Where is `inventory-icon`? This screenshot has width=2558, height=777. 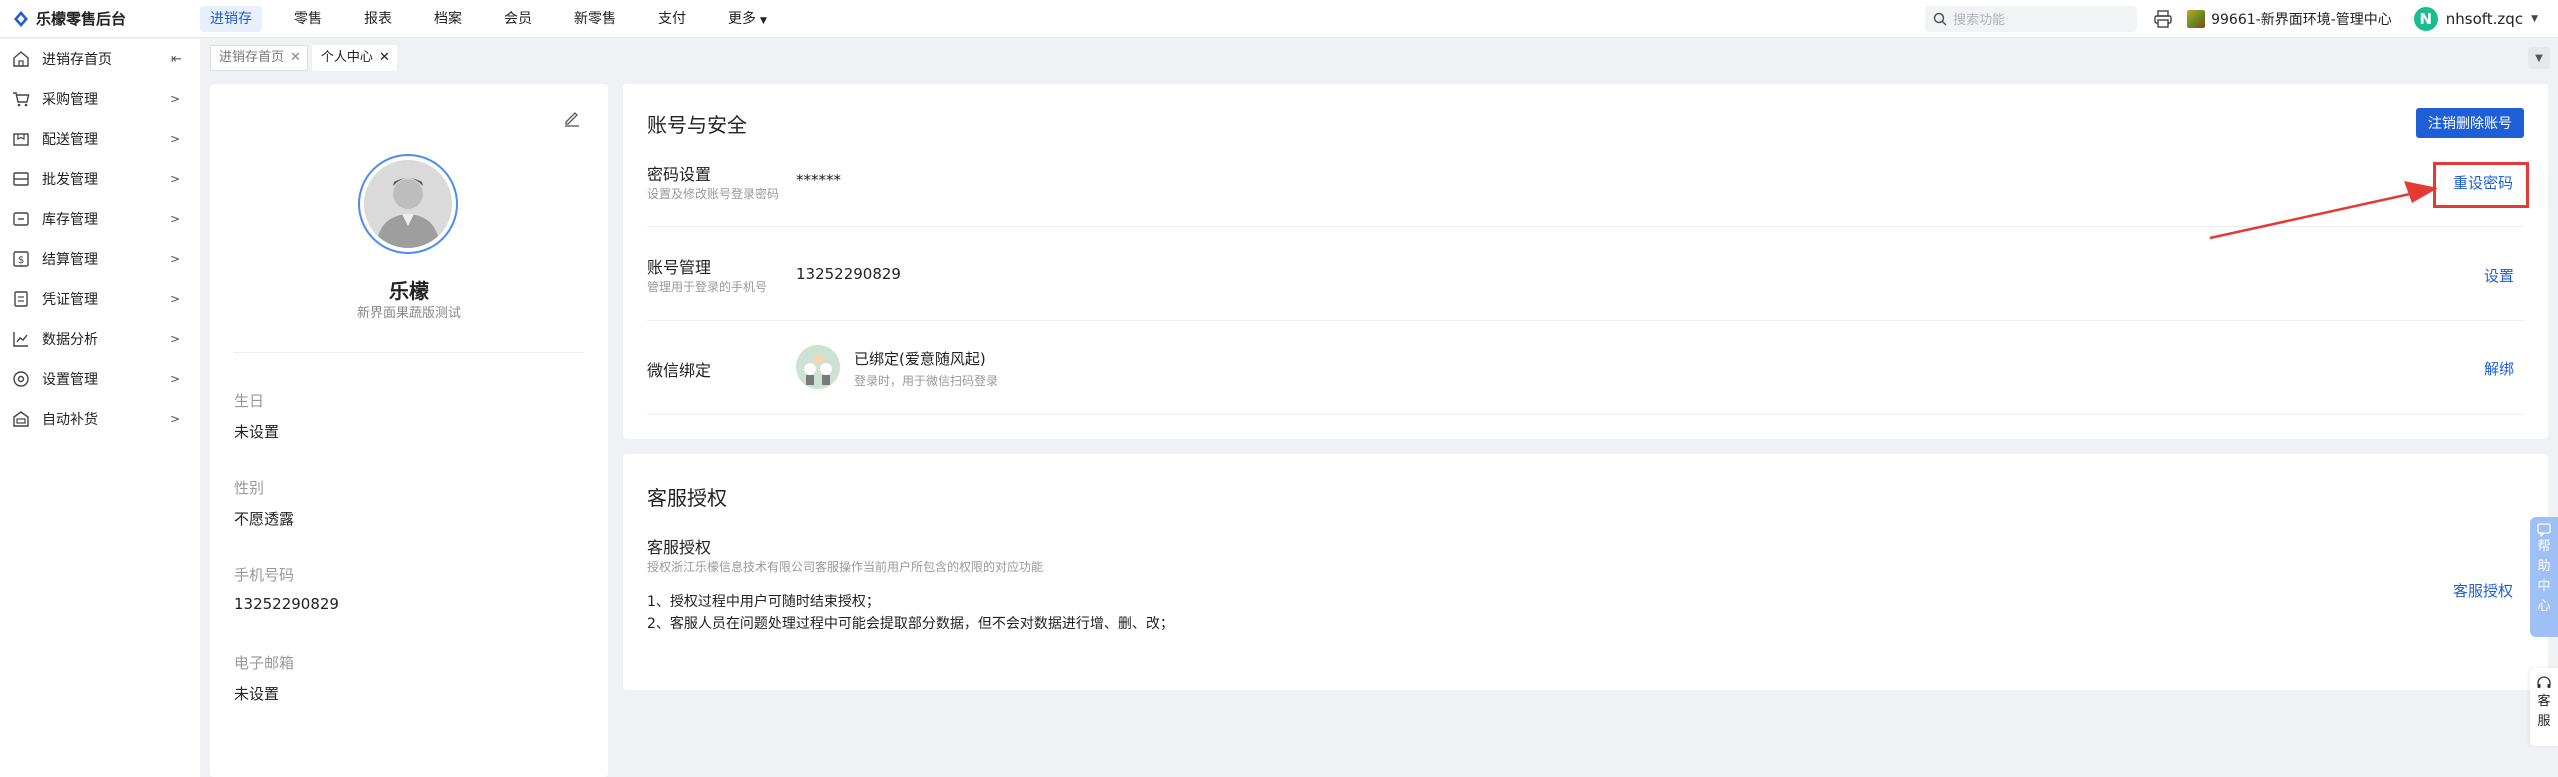 inventory-icon is located at coordinates (21, 219).